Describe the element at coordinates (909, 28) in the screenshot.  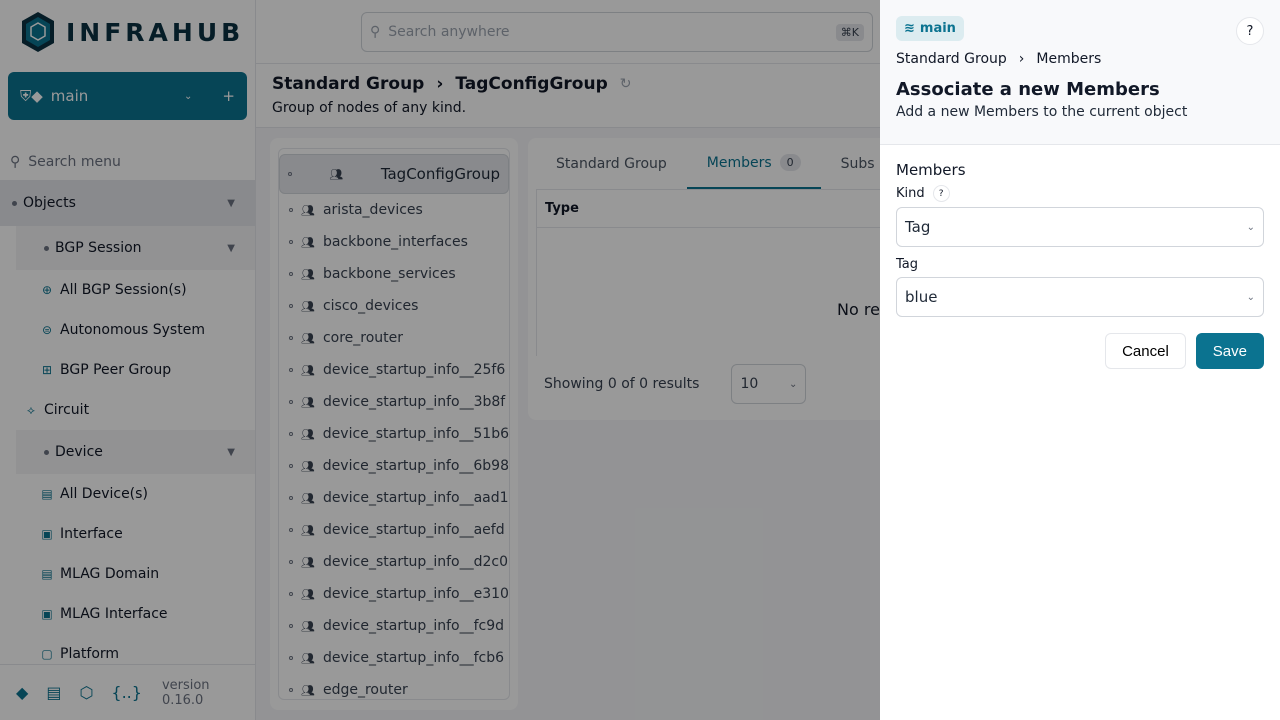
I see `layers-icon: ≋` at that location.